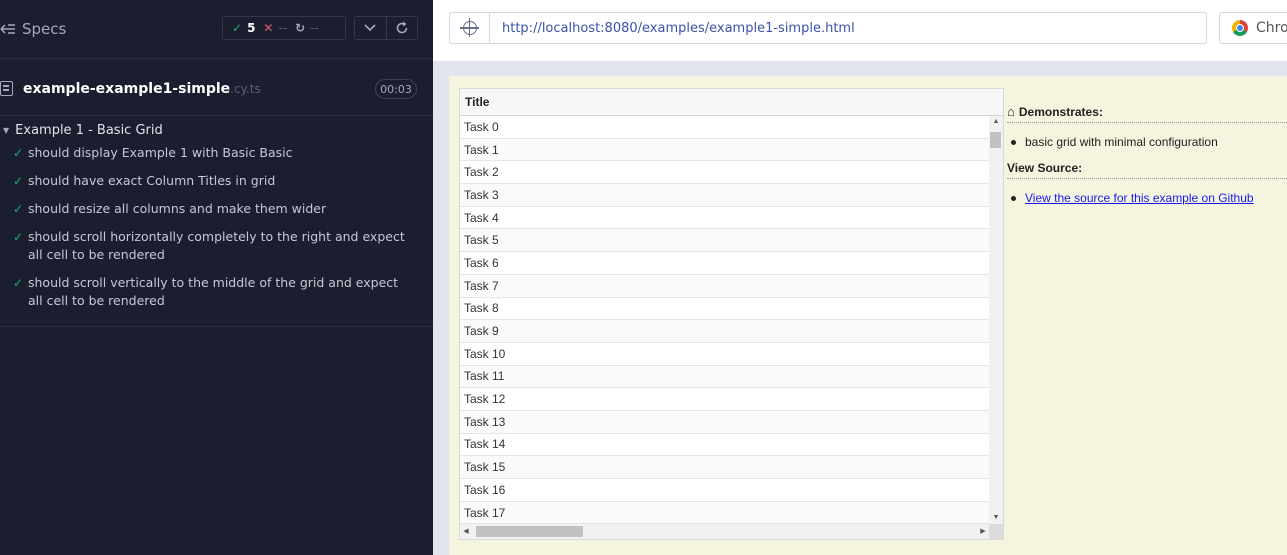 Image resolution: width=1287 pixels, height=555 pixels. What do you see at coordinates (1240, 28) in the screenshot?
I see `chrome-icon` at bounding box center [1240, 28].